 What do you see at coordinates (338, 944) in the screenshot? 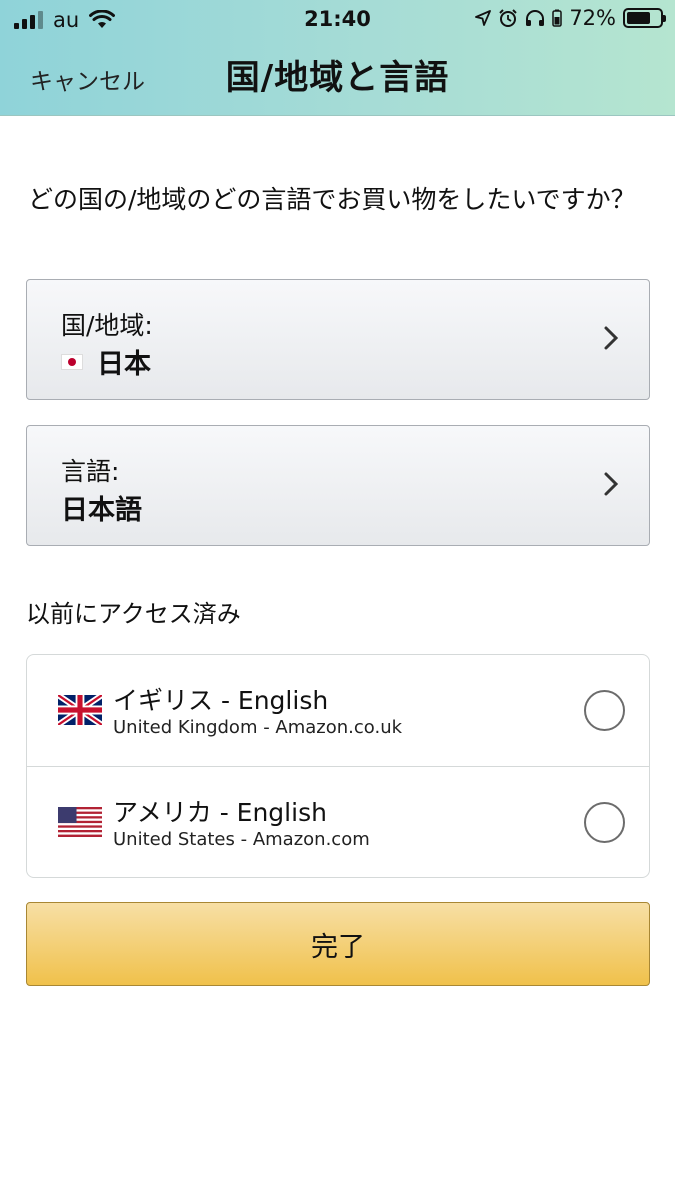
I see `done-button: 完了` at bounding box center [338, 944].